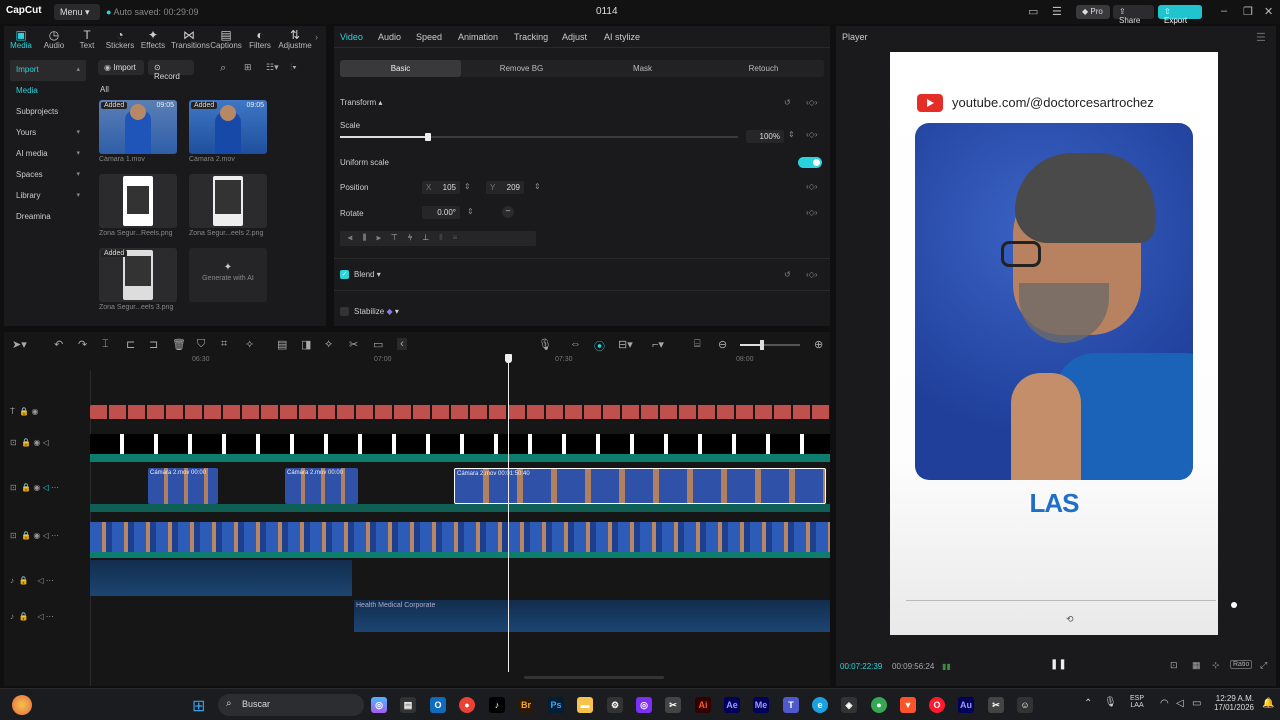  I want to click on outlook-icon: O, so click(438, 705).